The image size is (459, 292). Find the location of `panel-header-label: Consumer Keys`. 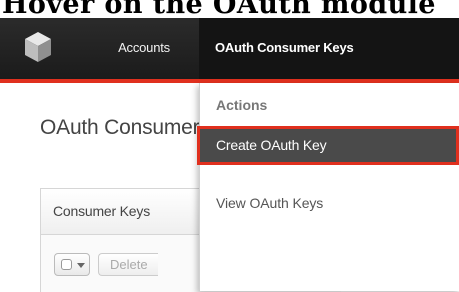

panel-header-label: Consumer Keys is located at coordinates (101, 211).